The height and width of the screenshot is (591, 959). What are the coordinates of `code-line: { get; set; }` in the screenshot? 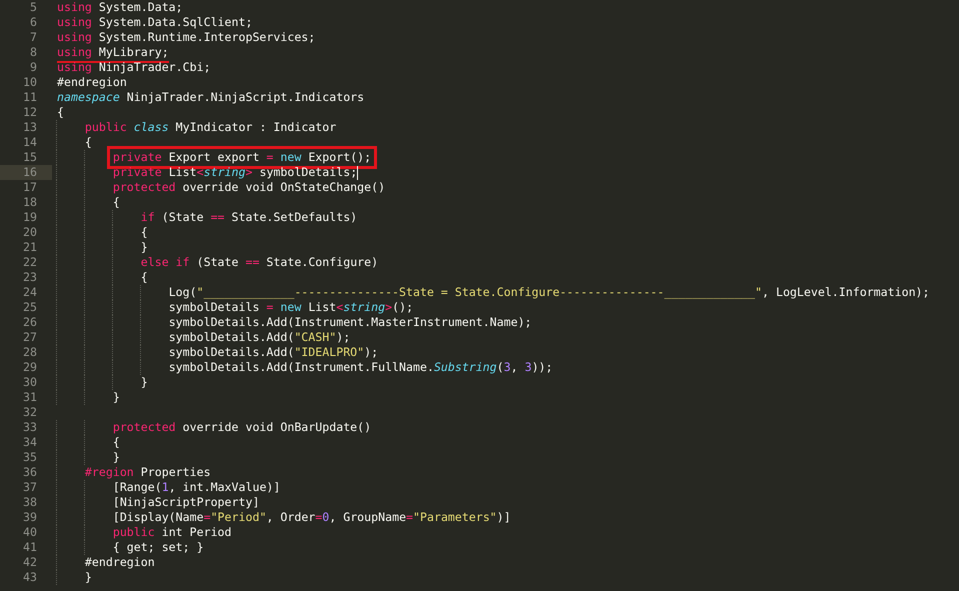 It's located at (158, 547).